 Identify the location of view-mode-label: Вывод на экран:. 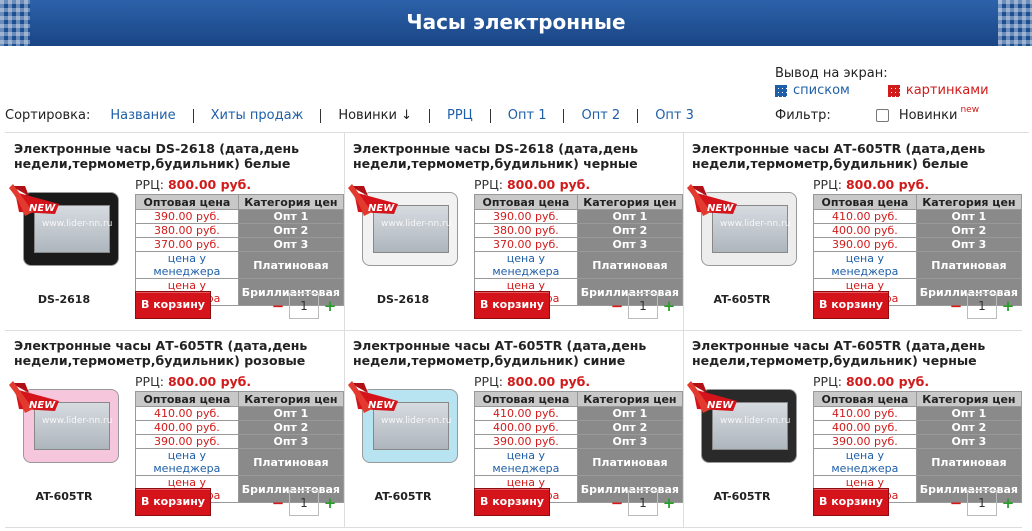
(831, 73).